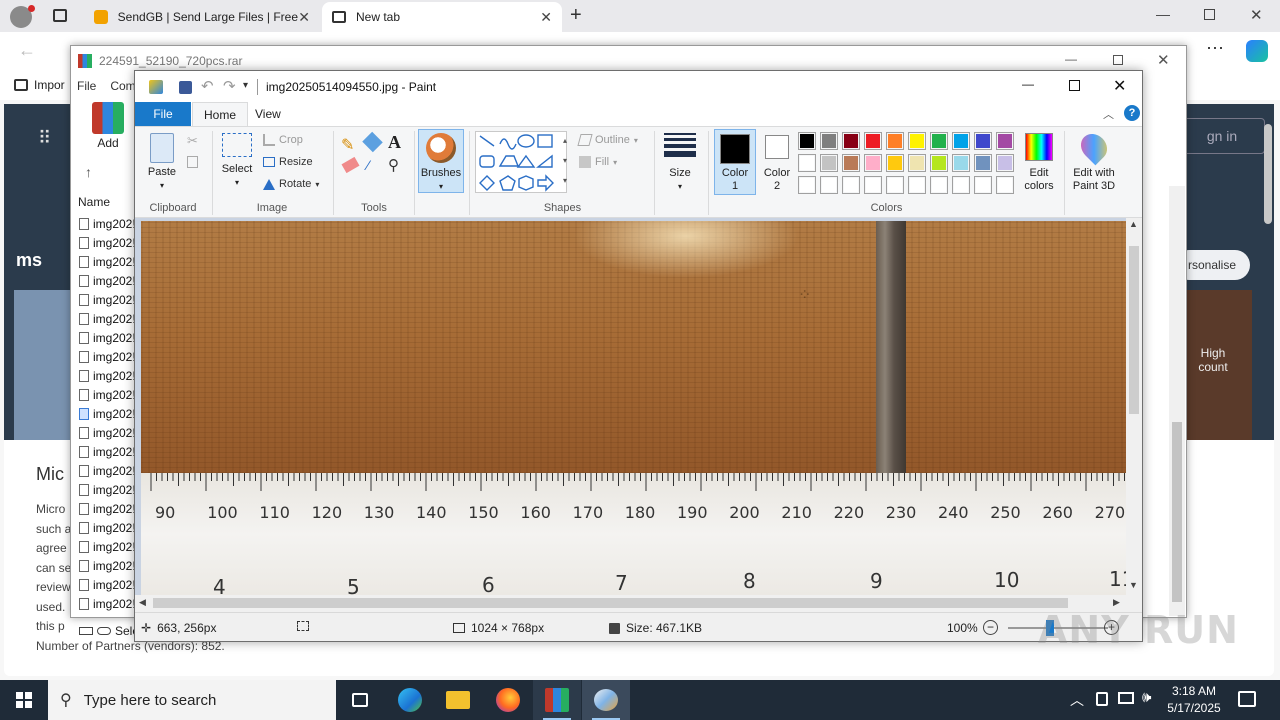 The width and height of the screenshot is (1280, 720). I want to click on task-view-button, so click(360, 700).